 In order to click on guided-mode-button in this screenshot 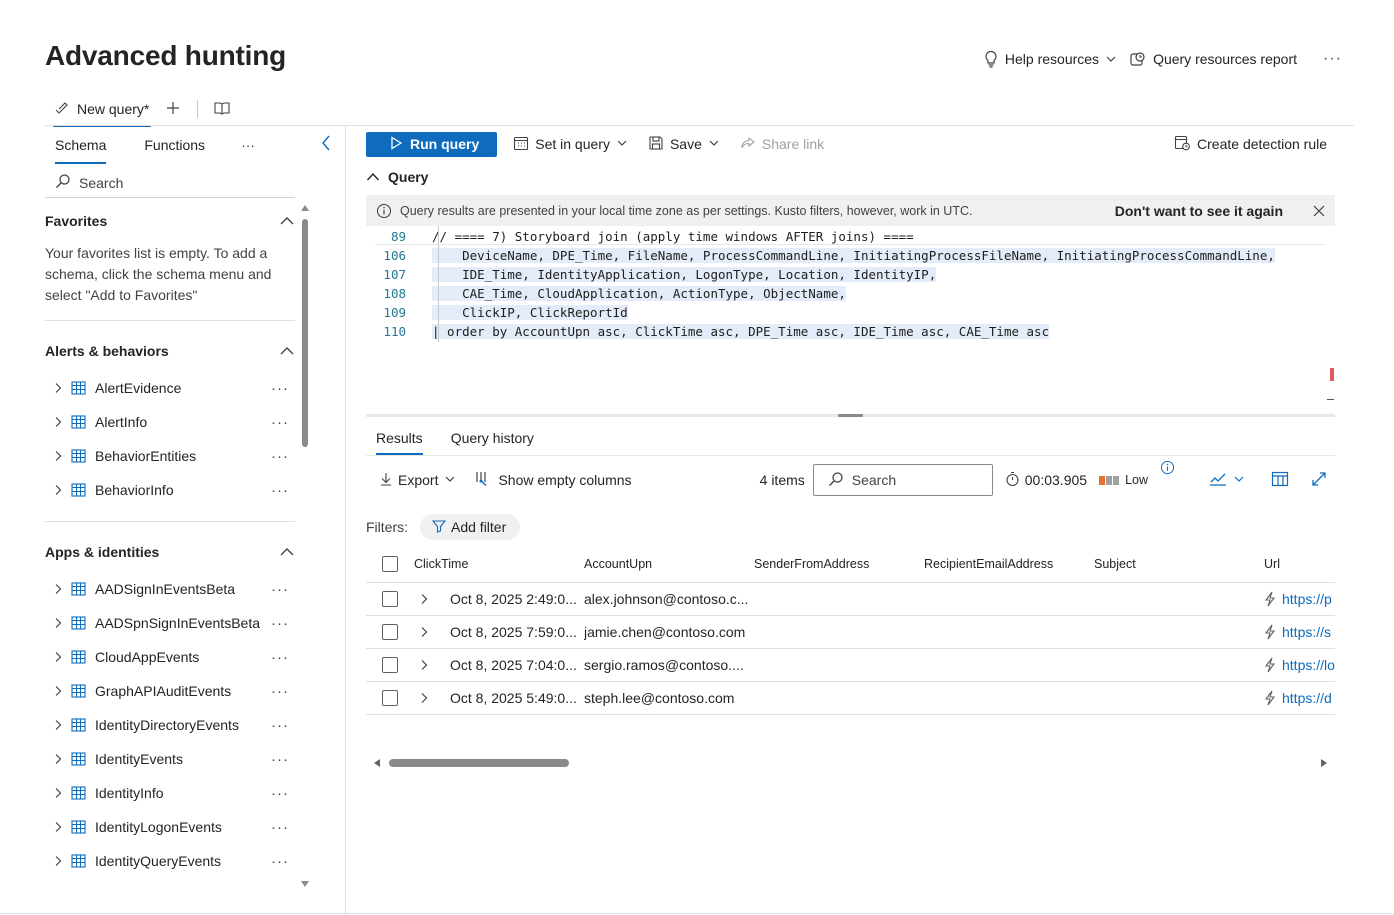, I will do `click(222, 109)`.